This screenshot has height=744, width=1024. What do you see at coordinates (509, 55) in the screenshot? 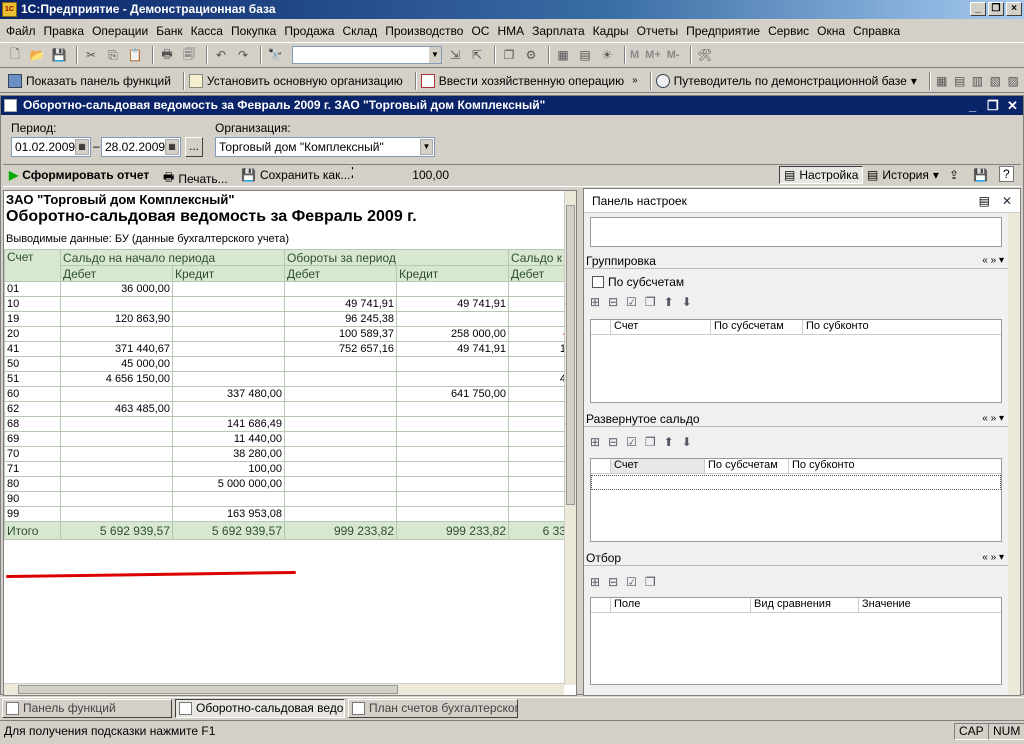
I see `windows-icon: ❐` at bounding box center [509, 55].